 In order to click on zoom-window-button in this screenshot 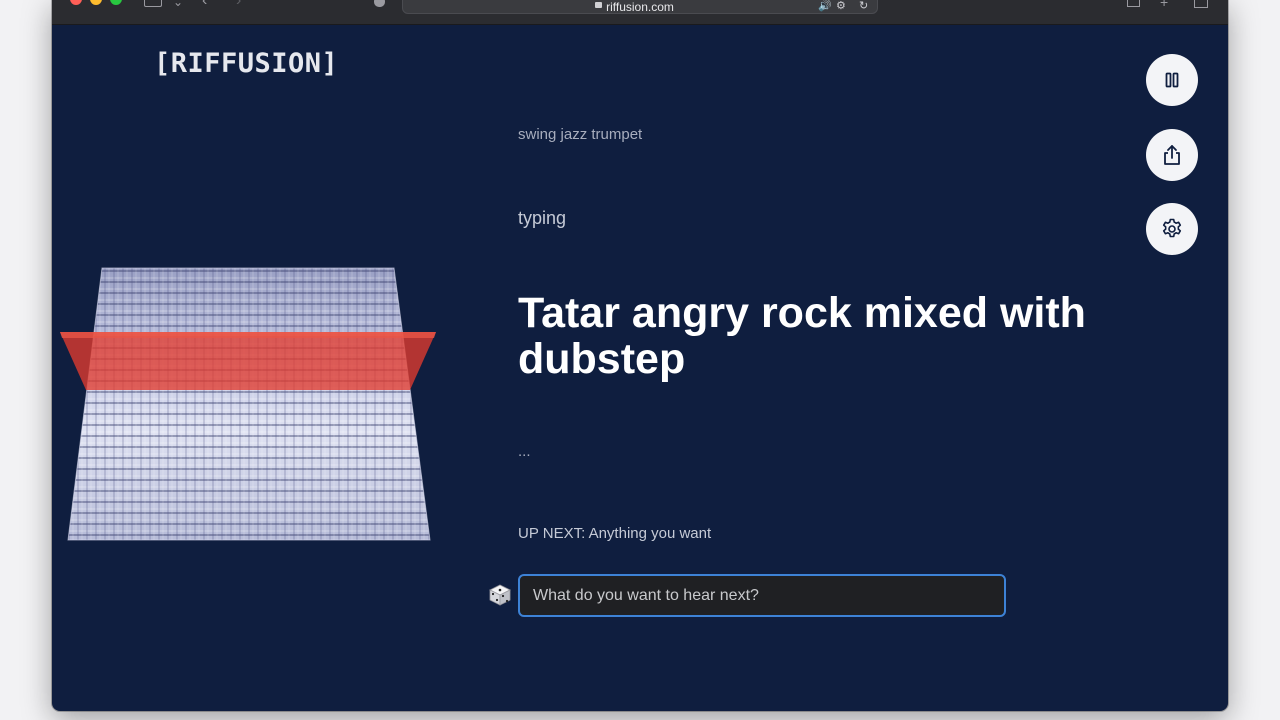, I will do `click(116, 2)`.